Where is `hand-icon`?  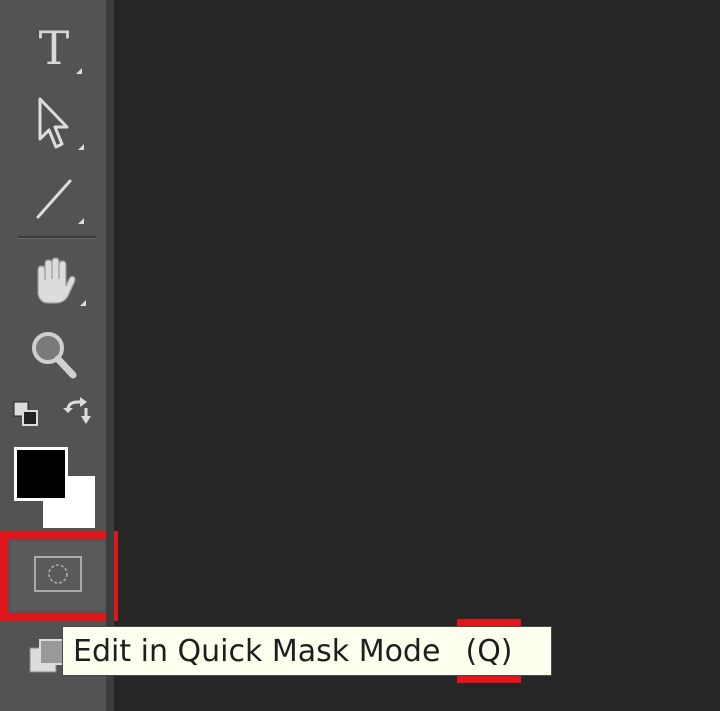 hand-icon is located at coordinates (54, 281).